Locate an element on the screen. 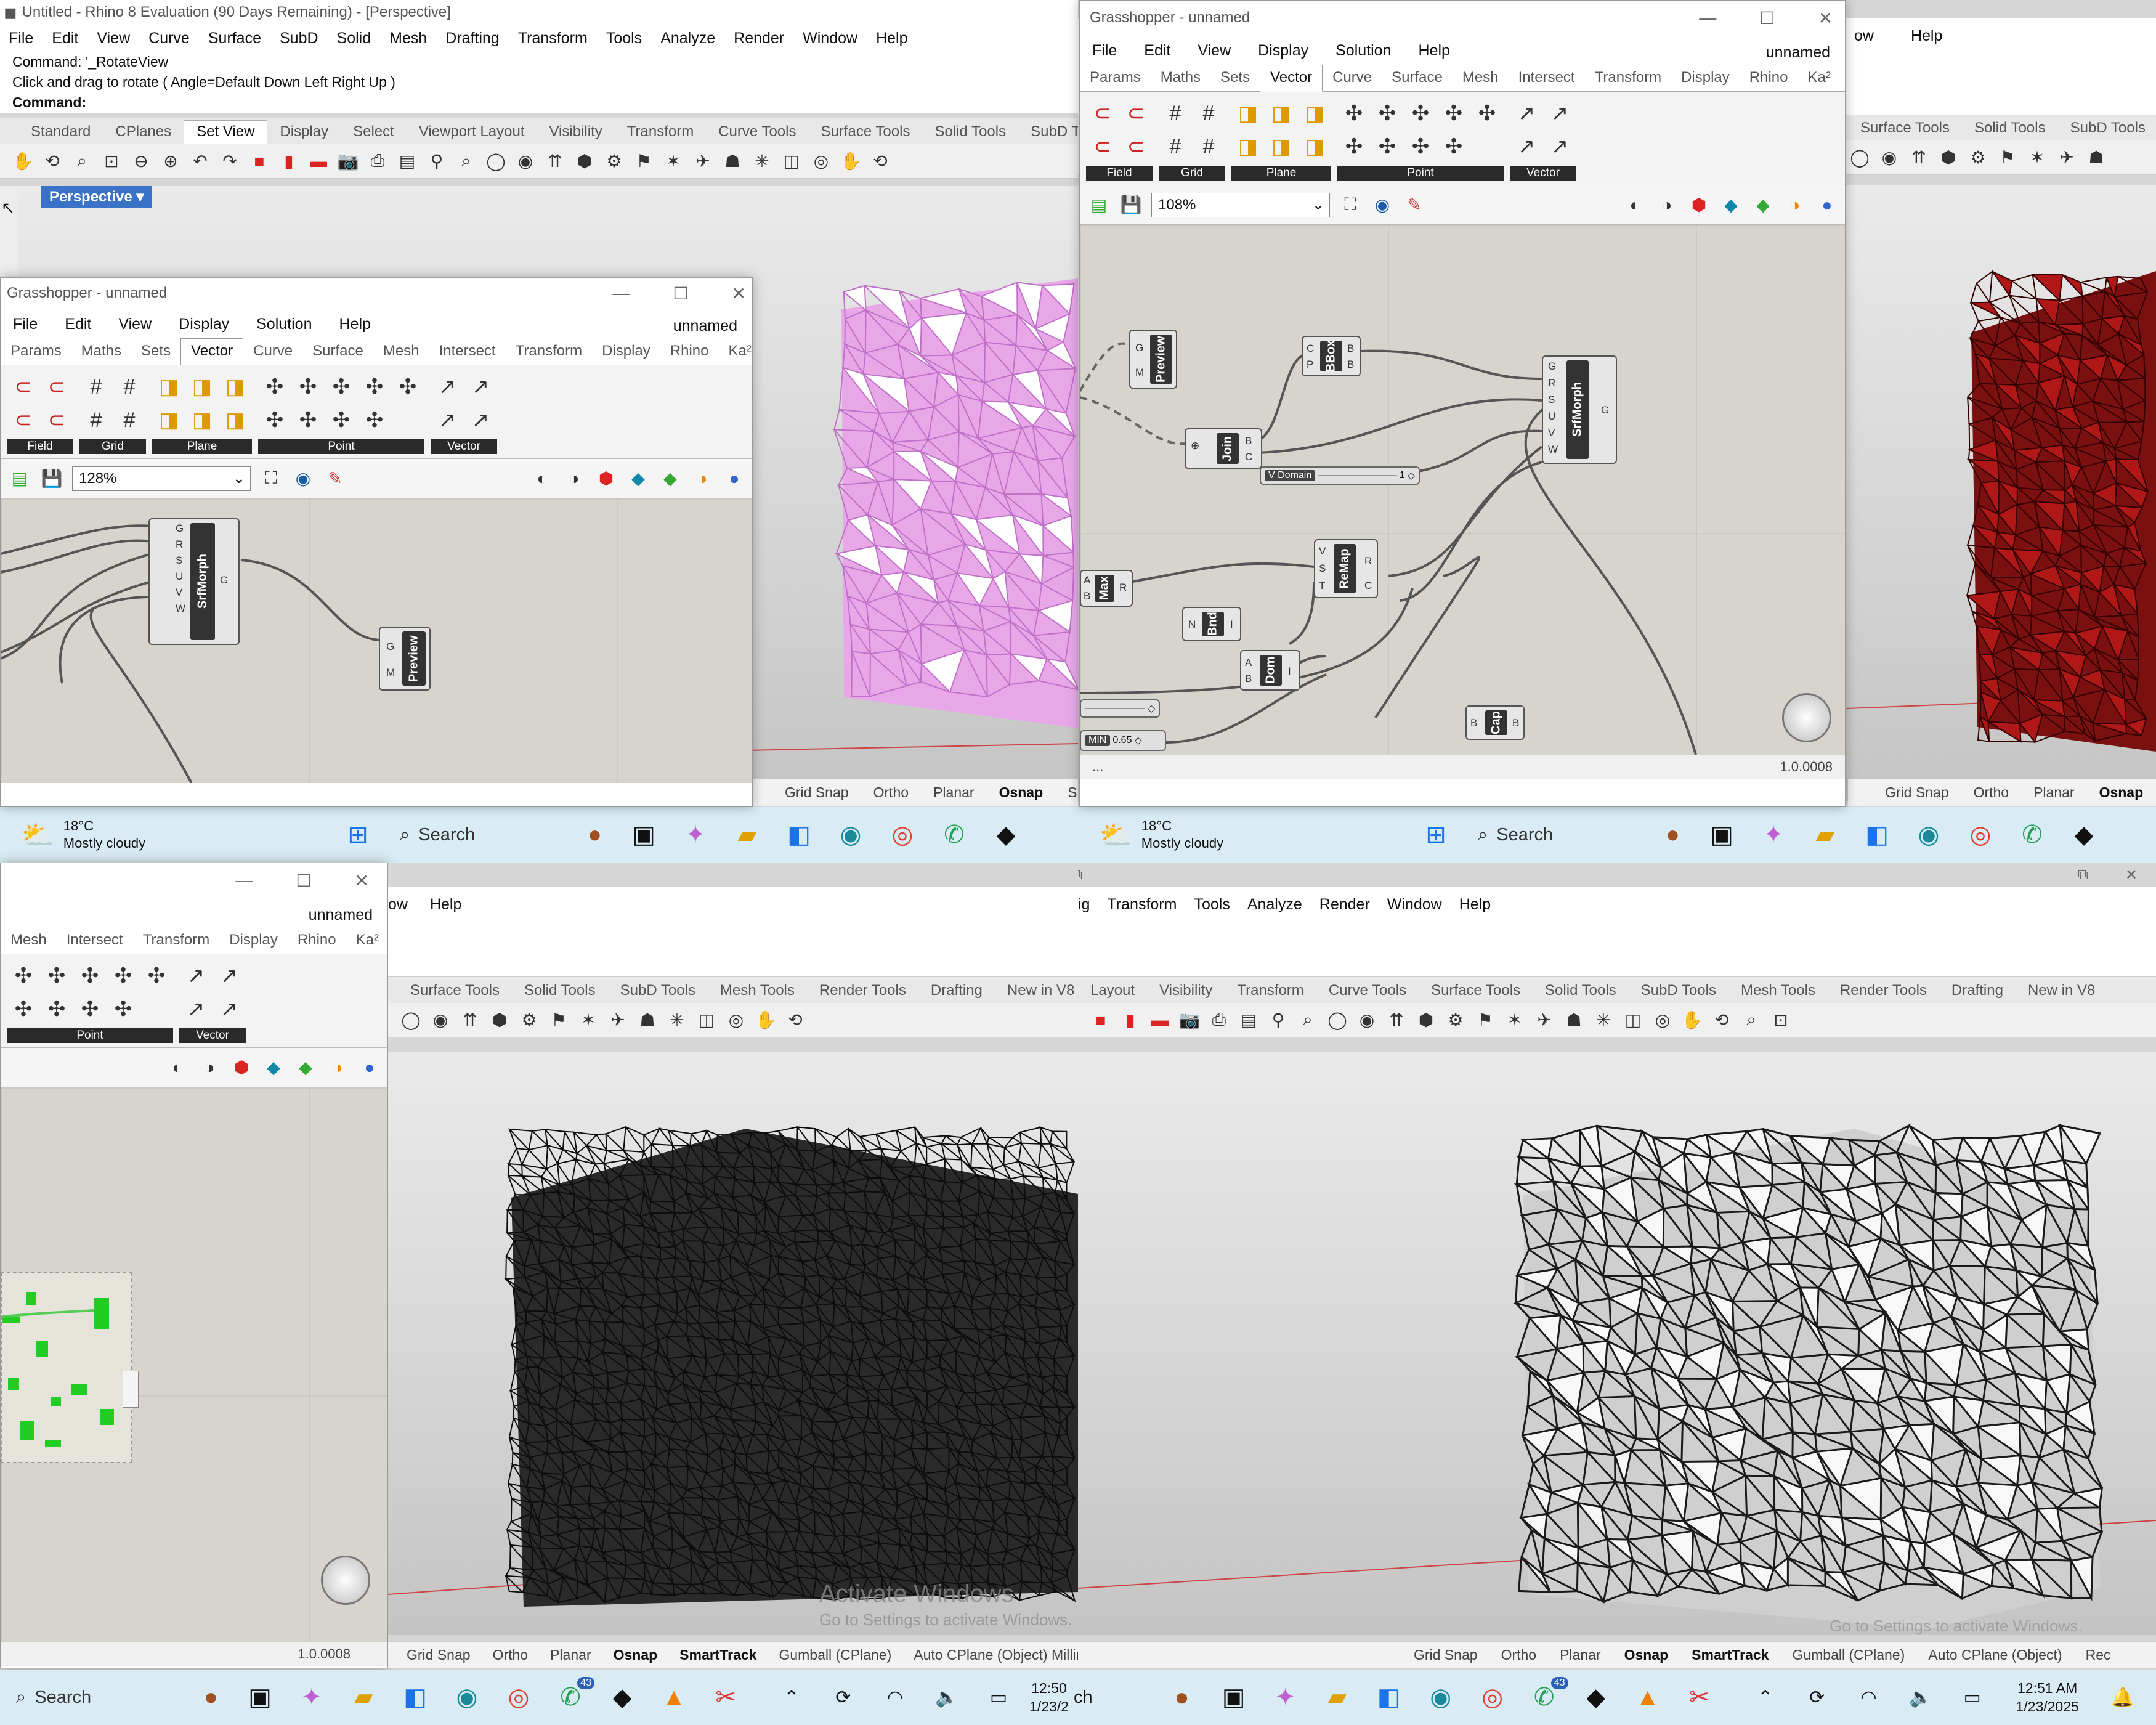 This screenshot has width=2156, height=1725. preview-shaded-icon: ◑ is located at coordinates (574, 479).